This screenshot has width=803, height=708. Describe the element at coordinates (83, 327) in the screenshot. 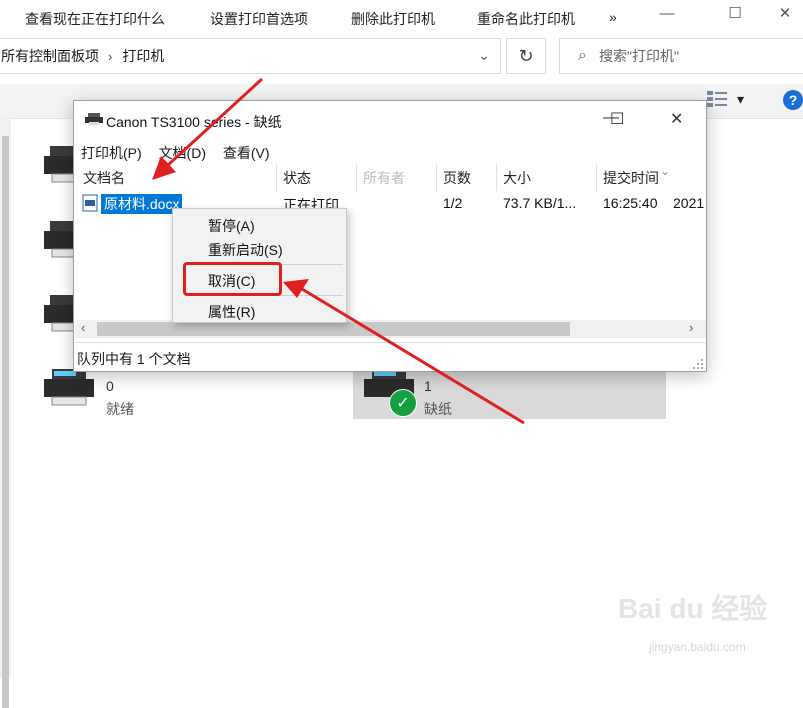

I see `scroll-left-icon: ‹` at that location.